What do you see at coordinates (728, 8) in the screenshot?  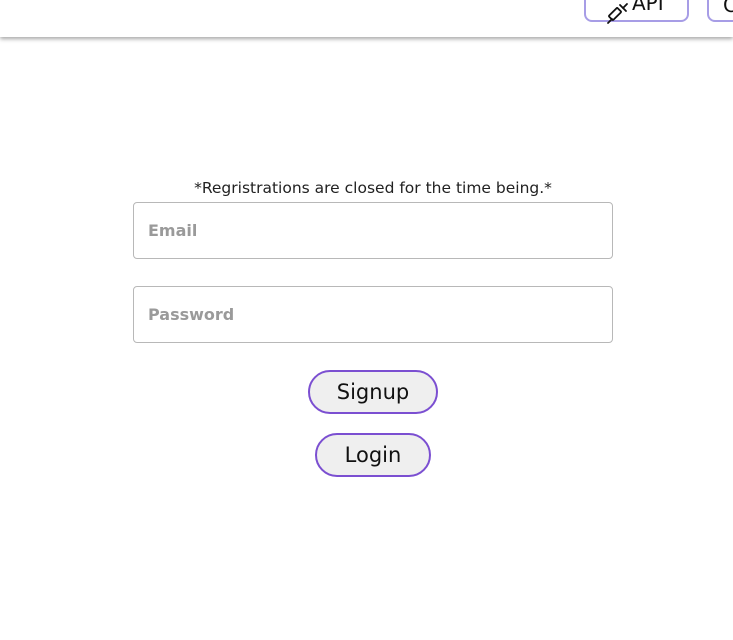 I see `nav-button-cut-off-label: C` at bounding box center [728, 8].